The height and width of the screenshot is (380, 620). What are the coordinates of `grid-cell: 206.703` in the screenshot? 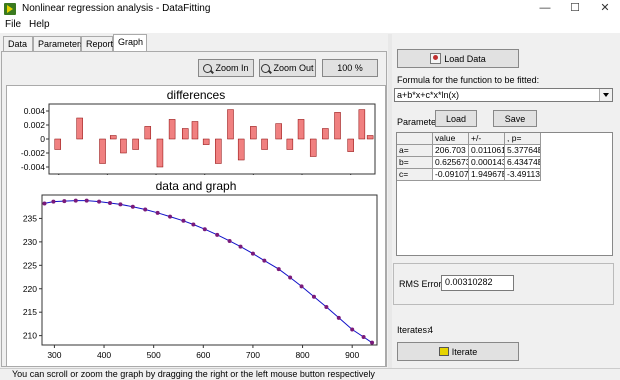 It's located at (451, 151).